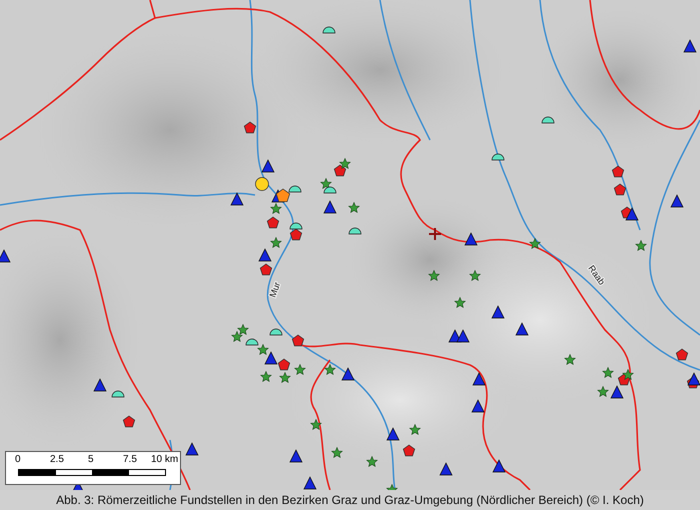 The width and height of the screenshot is (700, 510). What do you see at coordinates (274, 289) in the screenshot?
I see `river-label: Mur` at bounding box center [274, 289].